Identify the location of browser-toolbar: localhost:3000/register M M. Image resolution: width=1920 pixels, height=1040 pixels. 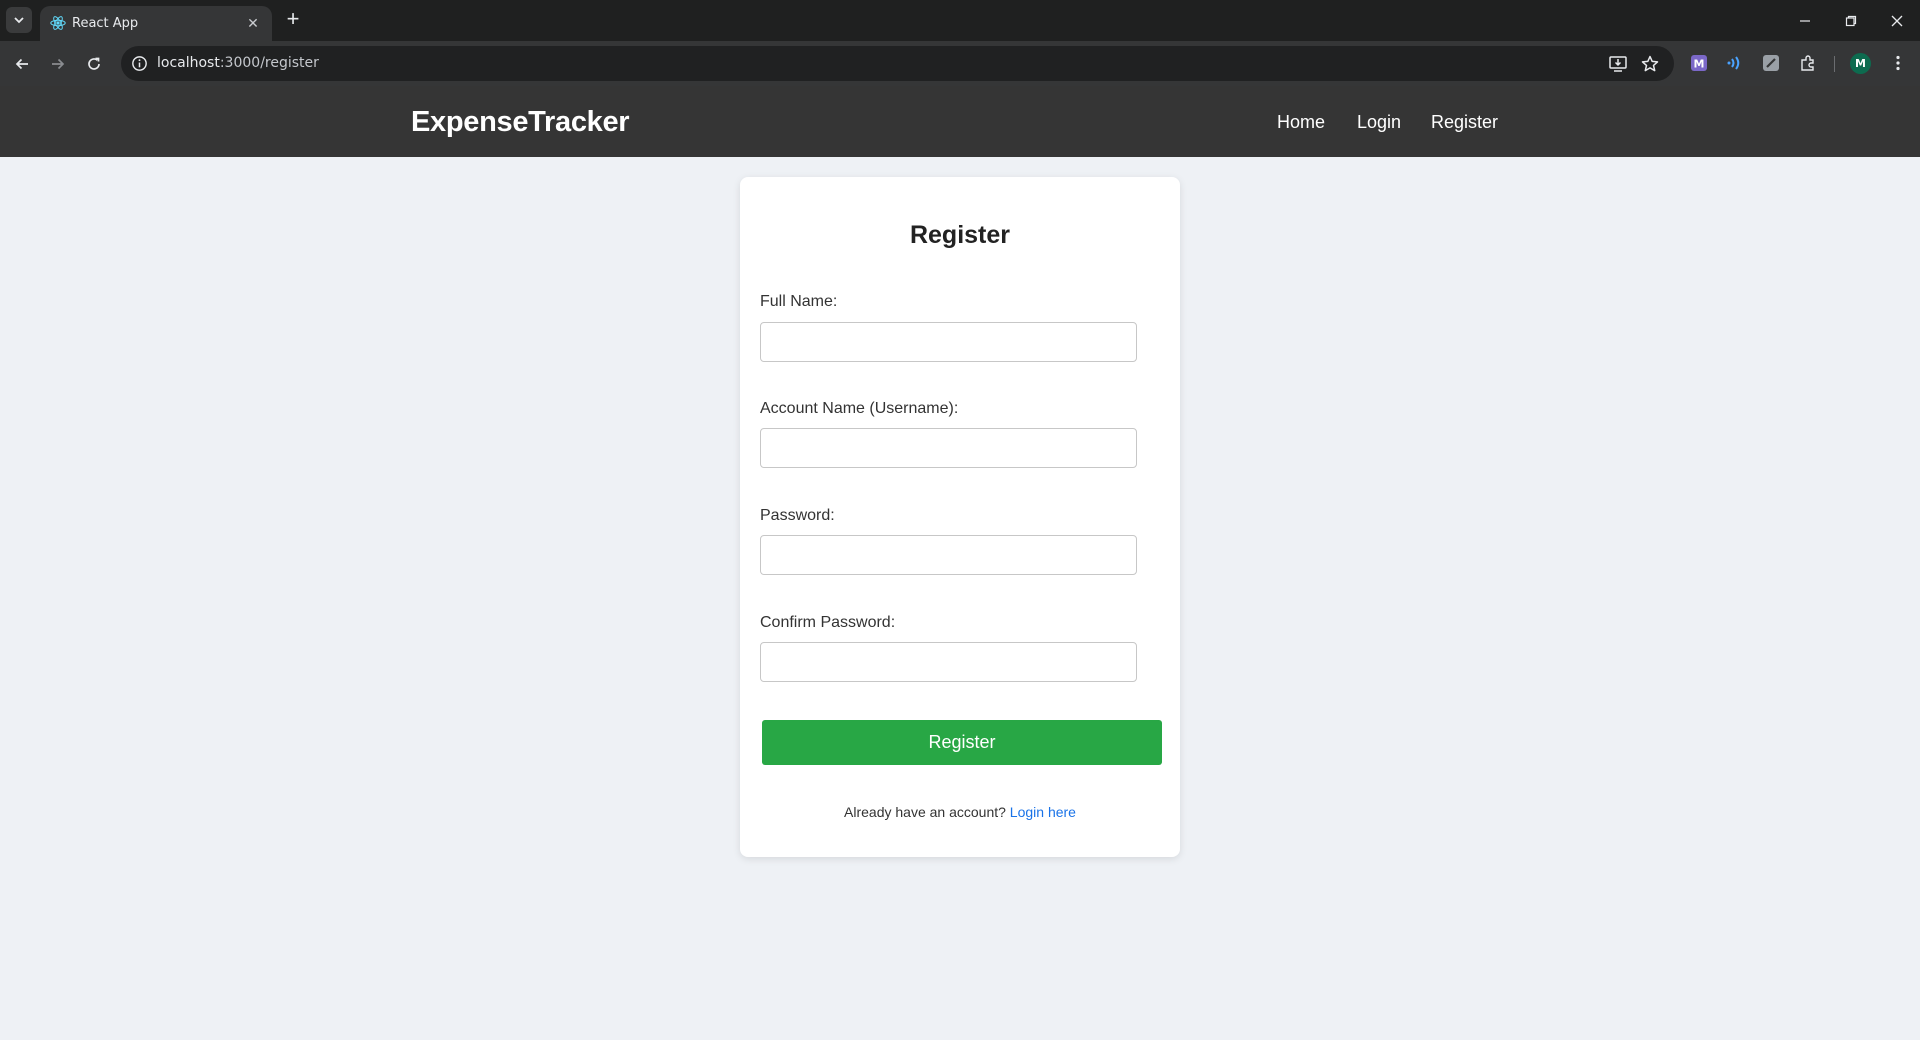
(960, 63).